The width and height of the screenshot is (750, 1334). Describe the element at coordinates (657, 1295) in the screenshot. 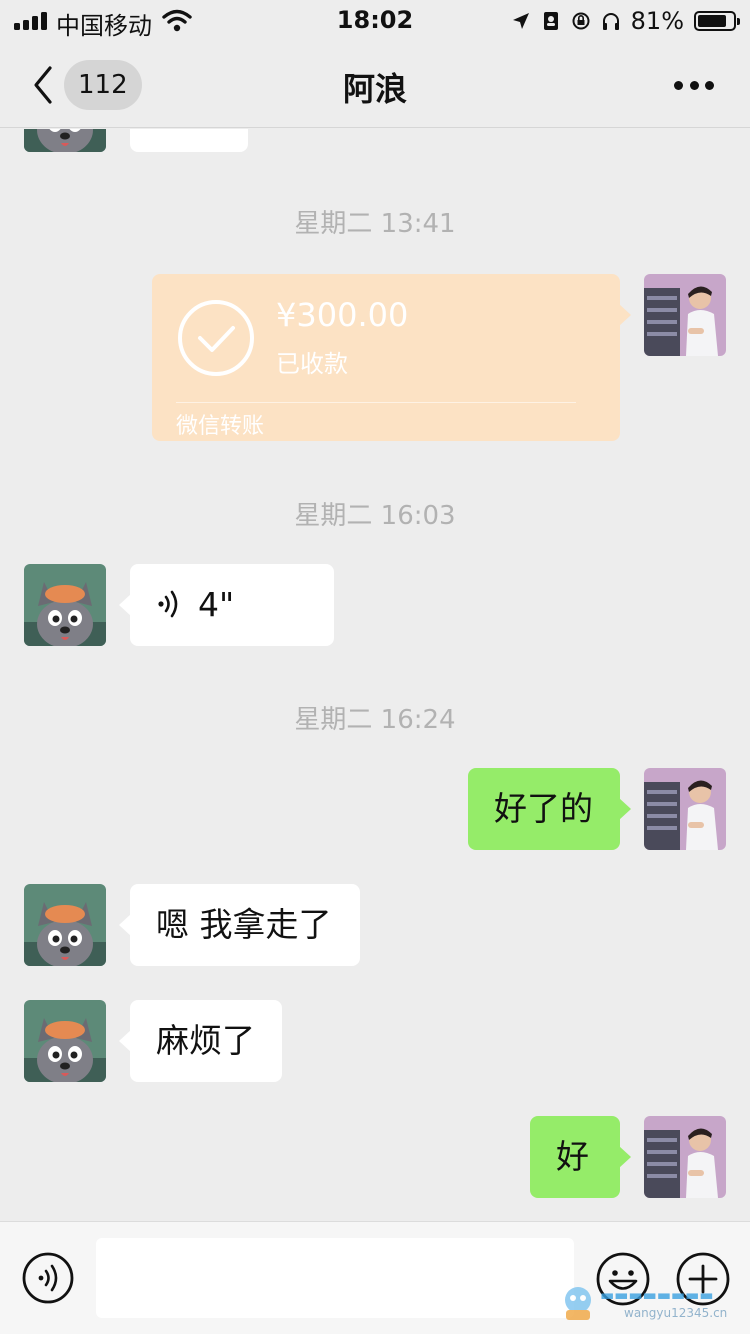

I see `watermark-logo-text: ▬▬▬▬▬▬▬▬` at that location.